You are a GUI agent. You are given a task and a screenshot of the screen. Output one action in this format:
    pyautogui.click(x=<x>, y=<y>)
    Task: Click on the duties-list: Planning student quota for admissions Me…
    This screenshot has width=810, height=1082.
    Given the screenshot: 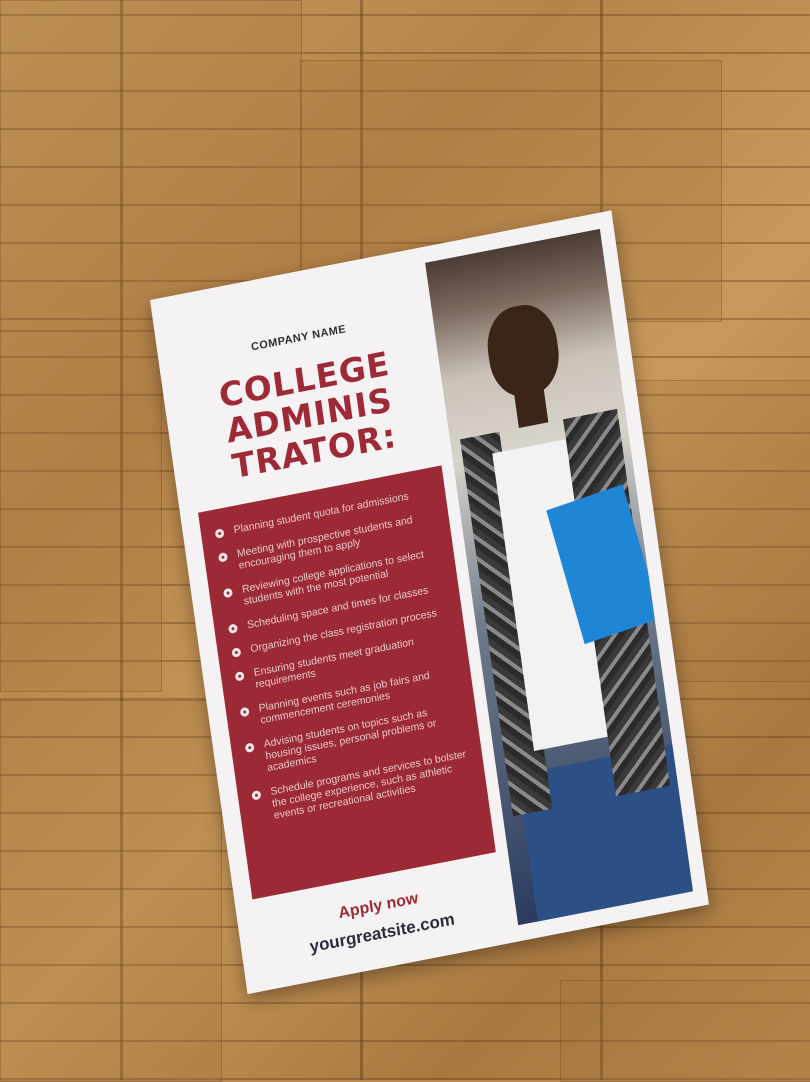 What is the action you would take?
    pyautogui.click(x=342, y=646)
    